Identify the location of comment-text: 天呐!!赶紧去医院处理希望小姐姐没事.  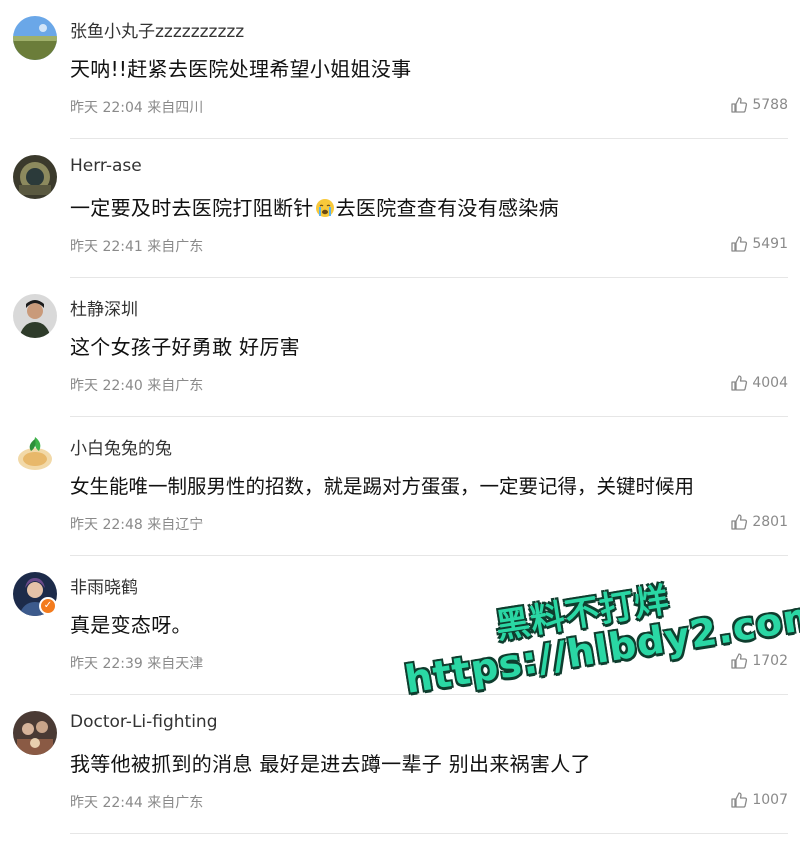
(241, 69).